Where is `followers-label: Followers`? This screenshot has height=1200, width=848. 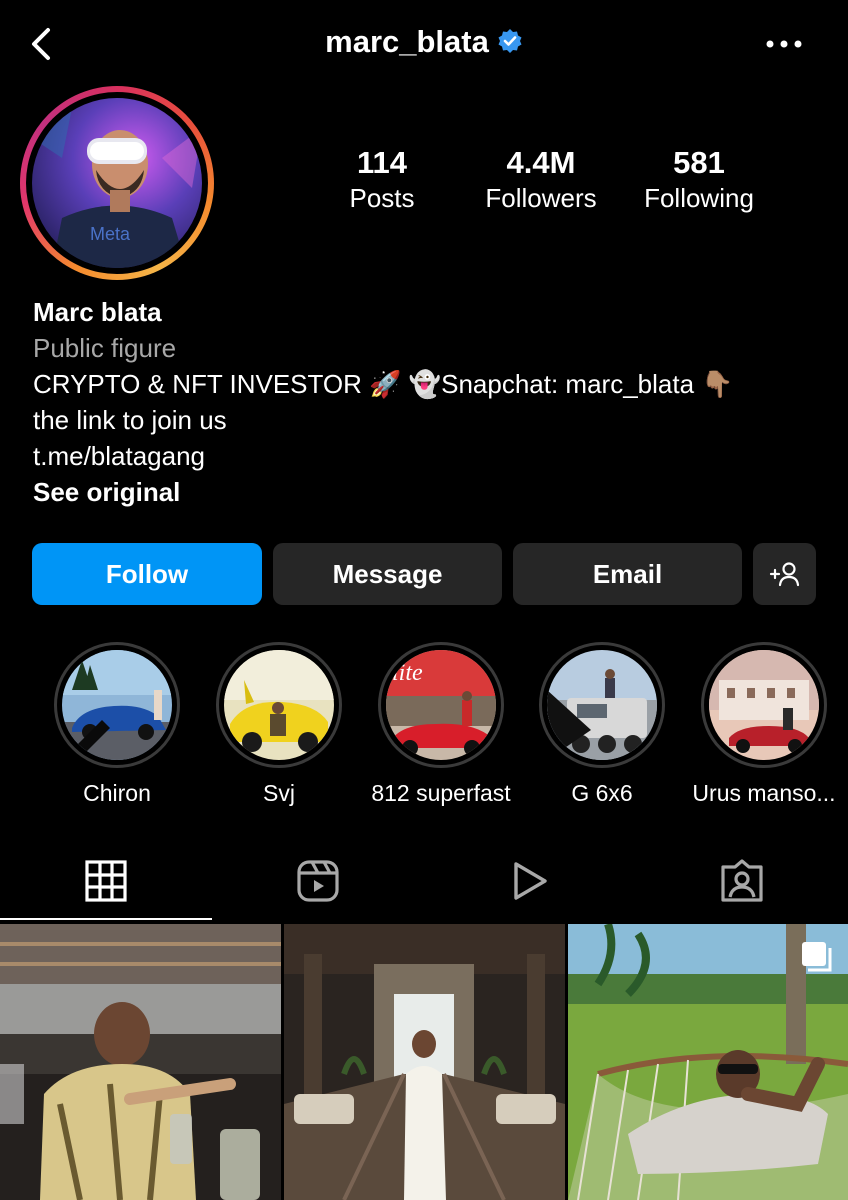
followers-label: Followers is located at coordinates (541, 198).